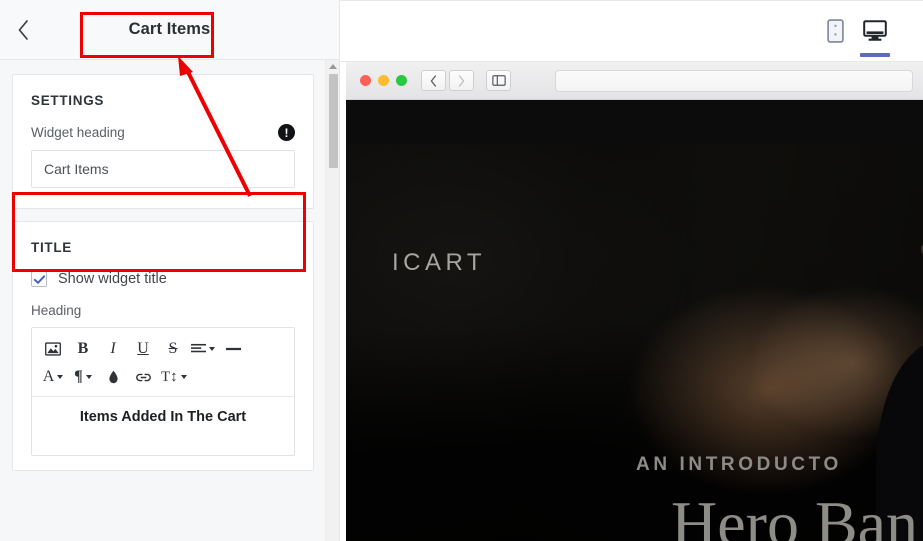 Image resolution: width=923 pixels, height=541 pixels. I want to click on preview-toolbar, so click(631, 31).